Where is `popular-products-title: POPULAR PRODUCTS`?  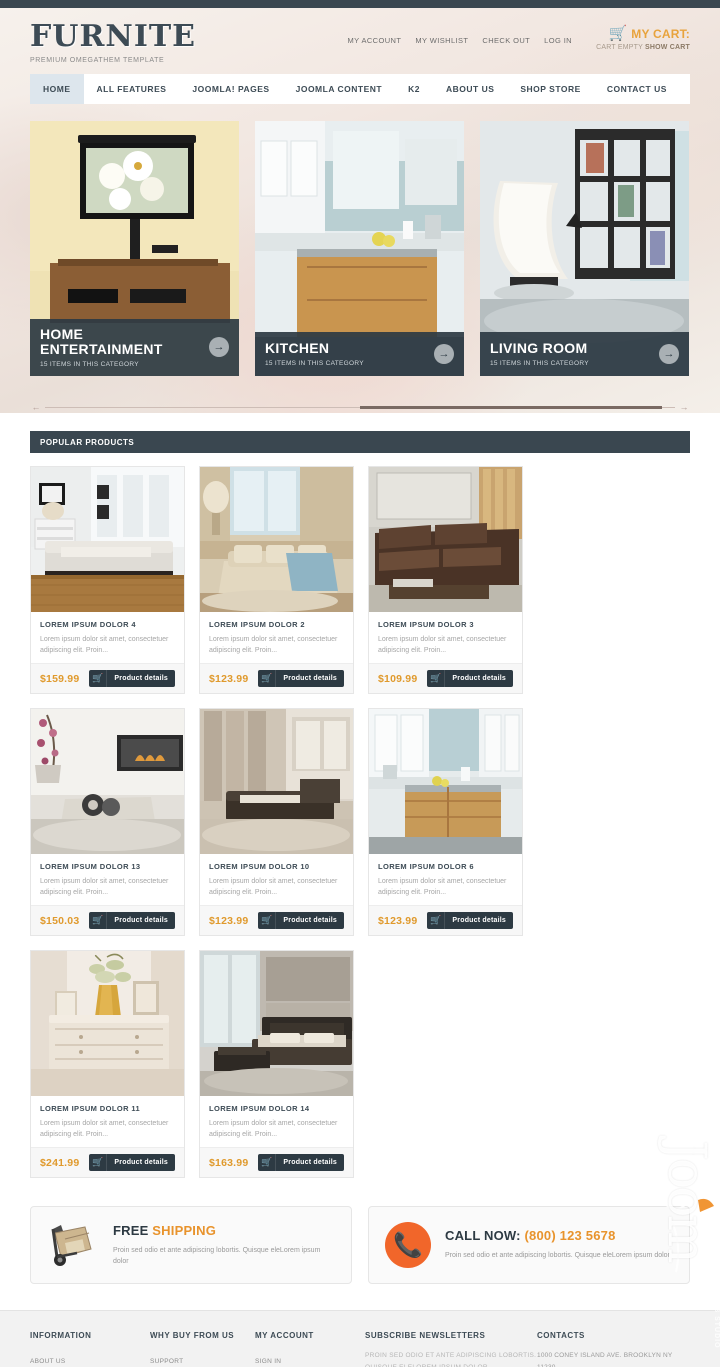
popular-products-title: POPULAR PRODUCTS is located at coordinates (87, 442).